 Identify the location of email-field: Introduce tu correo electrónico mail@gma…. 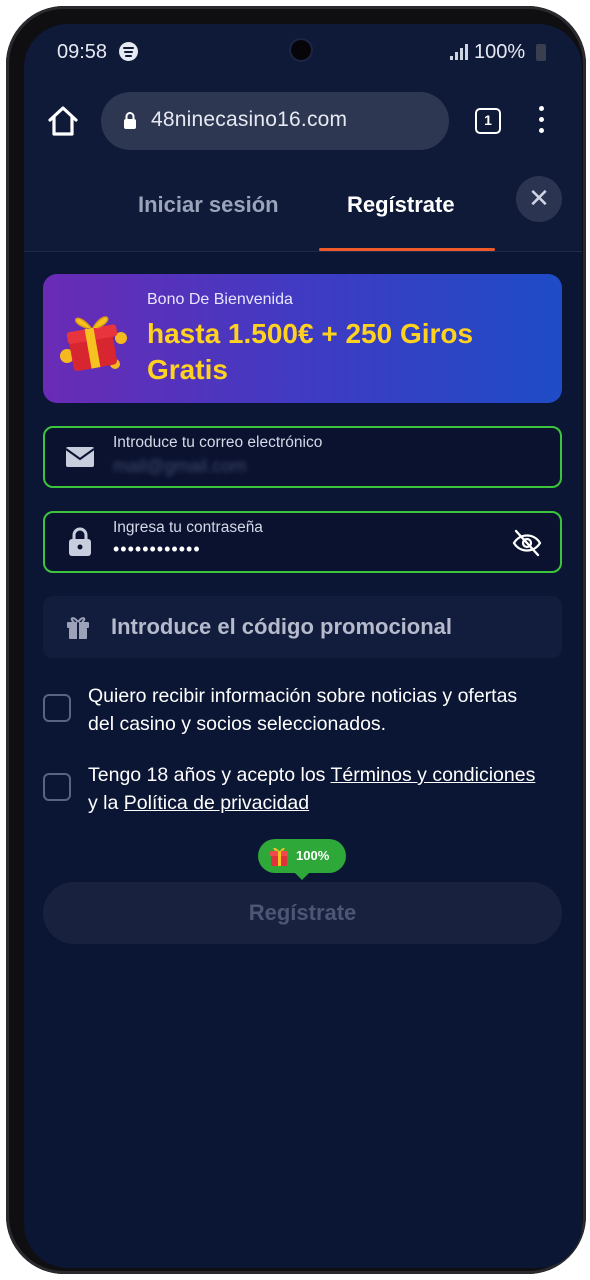
(302, 457).